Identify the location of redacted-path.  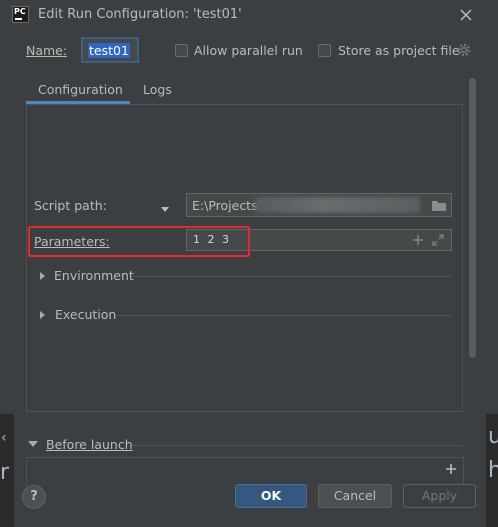
(337, 205).